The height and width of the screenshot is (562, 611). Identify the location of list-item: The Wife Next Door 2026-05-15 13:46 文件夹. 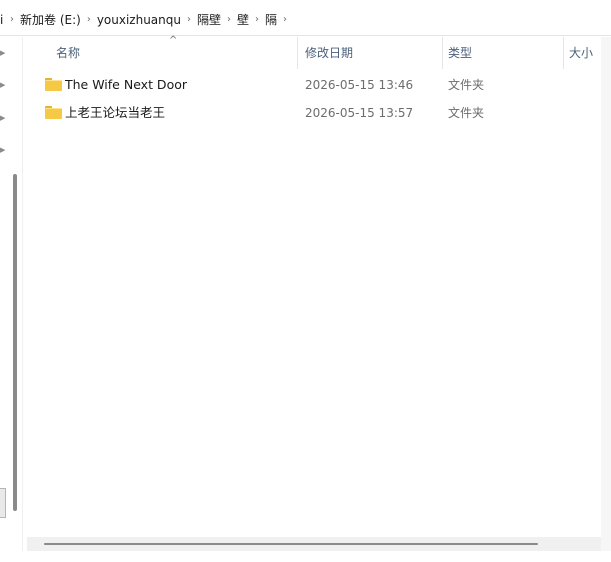
(312, 85).